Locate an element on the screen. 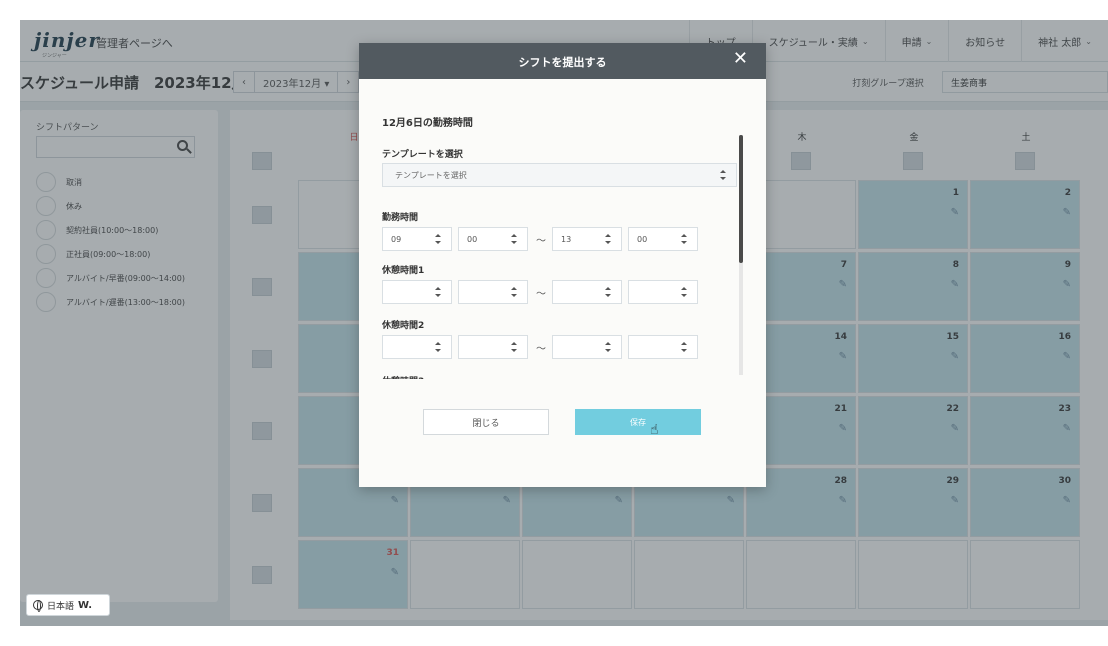 The width and height of the screenshot is (1108, 646). hand-cursor-icon: ☝ is located at coordinates (654, 430).